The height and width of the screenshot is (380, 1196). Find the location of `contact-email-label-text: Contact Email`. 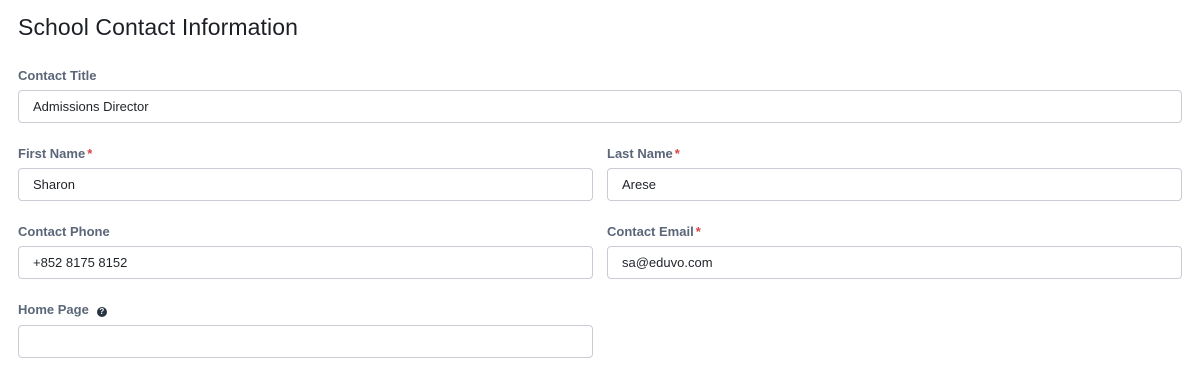

contact-email-label-text: Contact Email is located at coordinates (650, 231).